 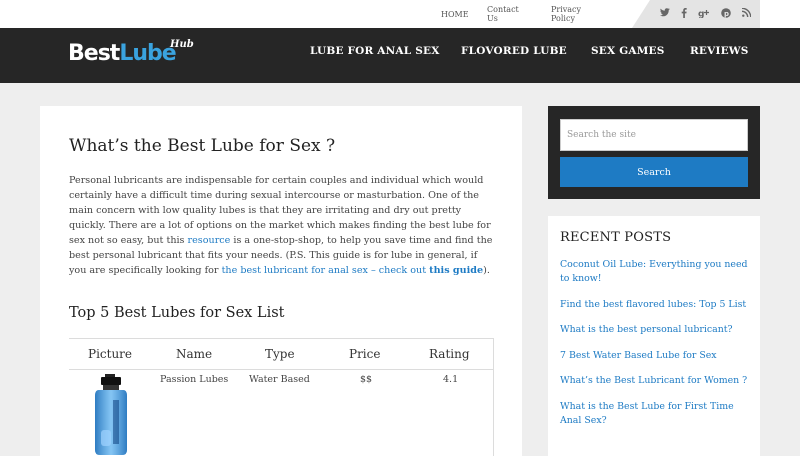 I want to click on logo-hub: Hub, so click(x=182, y=44).